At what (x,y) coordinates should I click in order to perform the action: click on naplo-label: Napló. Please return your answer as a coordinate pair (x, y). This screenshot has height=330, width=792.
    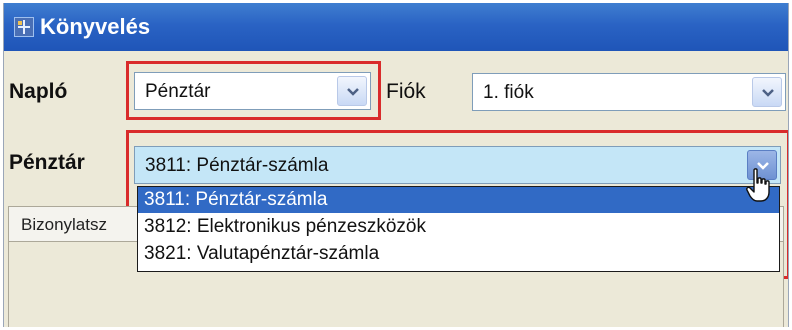
    Looking at the image, I should click on (38, 91).